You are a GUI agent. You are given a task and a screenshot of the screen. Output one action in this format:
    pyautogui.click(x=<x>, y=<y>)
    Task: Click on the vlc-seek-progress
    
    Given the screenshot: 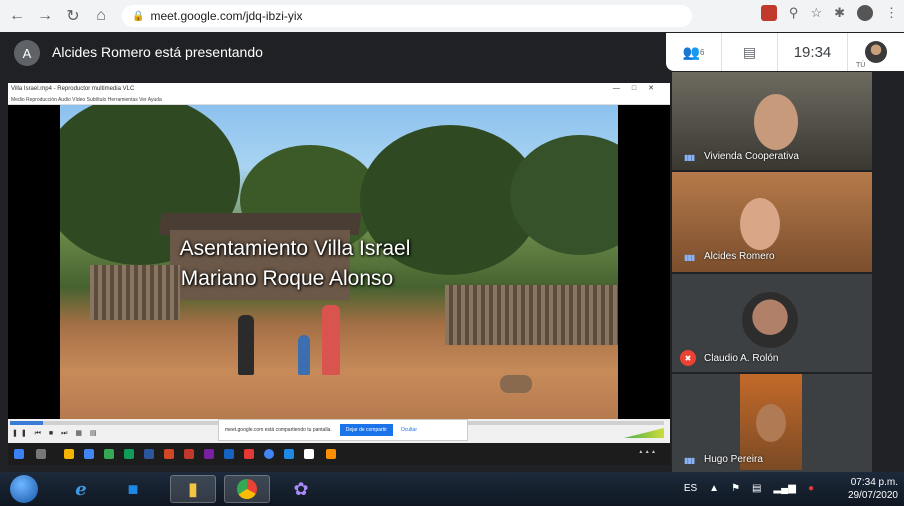 What is the action you would take?
    pyautogui.click(x=26, y=423)
    